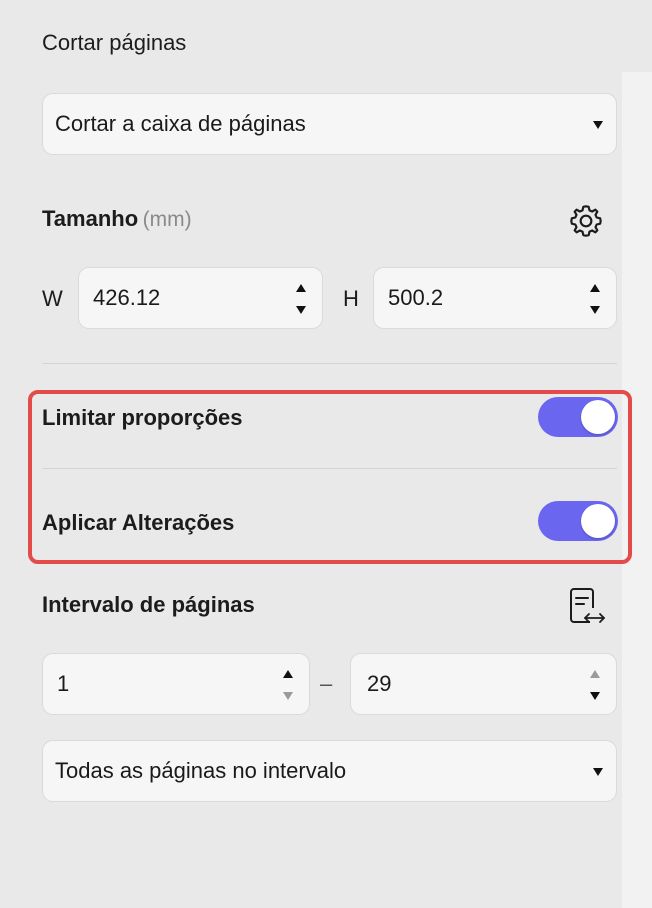 Image resolution: width=652 pixels, height=908 pixels. What do you see at coordinates (167, 219) in the screenshot?
I see `size-unit: (mm)` at bounding box center [167, 219].